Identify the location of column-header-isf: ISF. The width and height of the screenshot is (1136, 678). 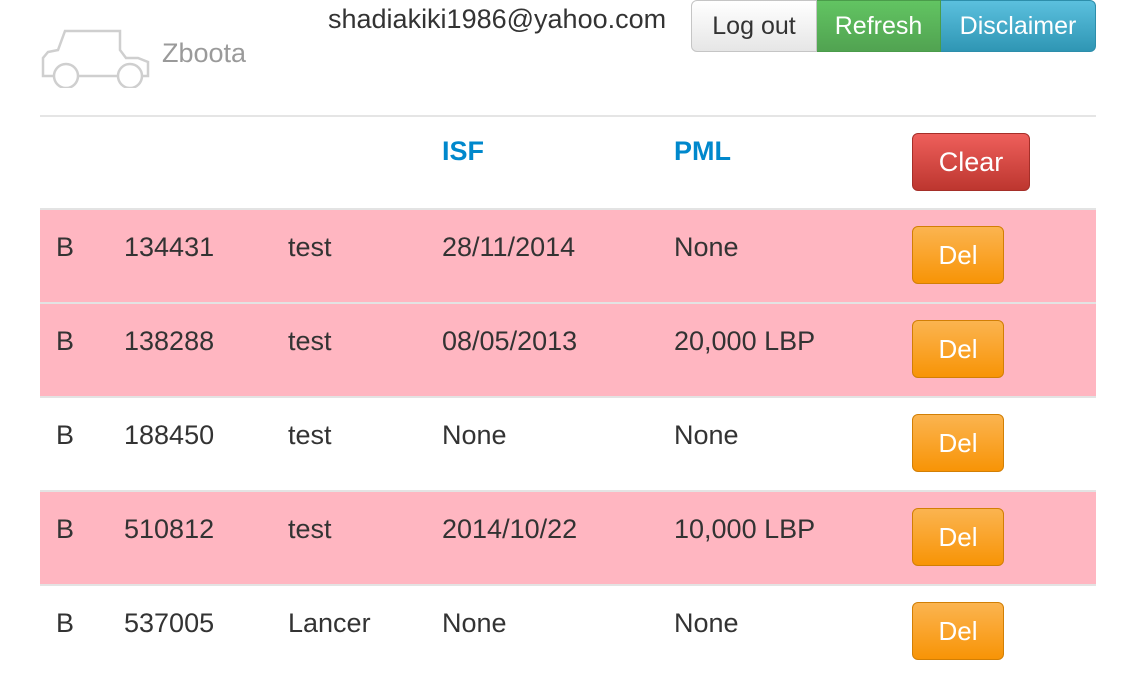
(463, 151).